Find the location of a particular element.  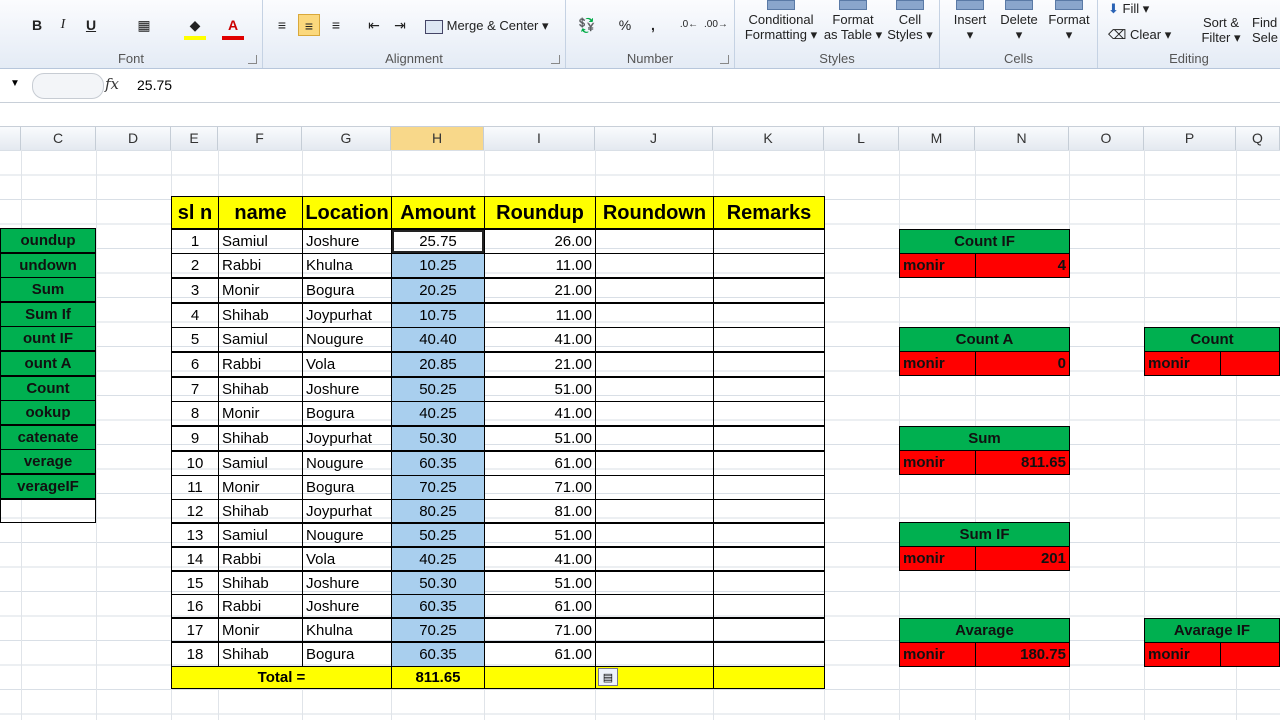

align-left-icon: ≡ is located at coordinates (282, 25).